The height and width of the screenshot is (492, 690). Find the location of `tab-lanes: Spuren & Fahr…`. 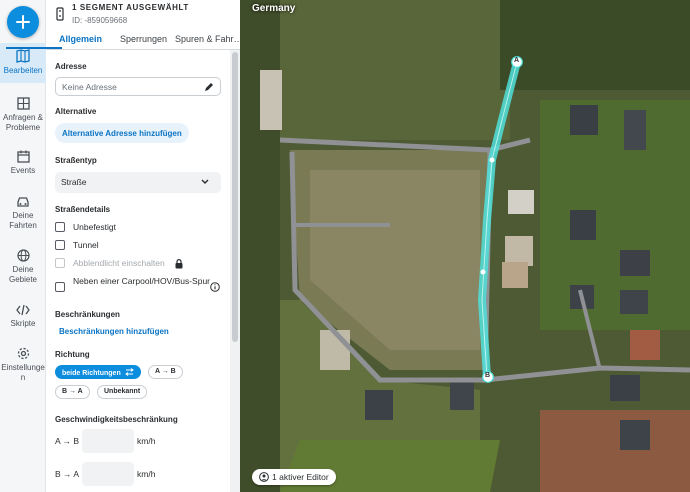

tab-lanes: Spuren & Fahr… is located at coordinates (207, 39).